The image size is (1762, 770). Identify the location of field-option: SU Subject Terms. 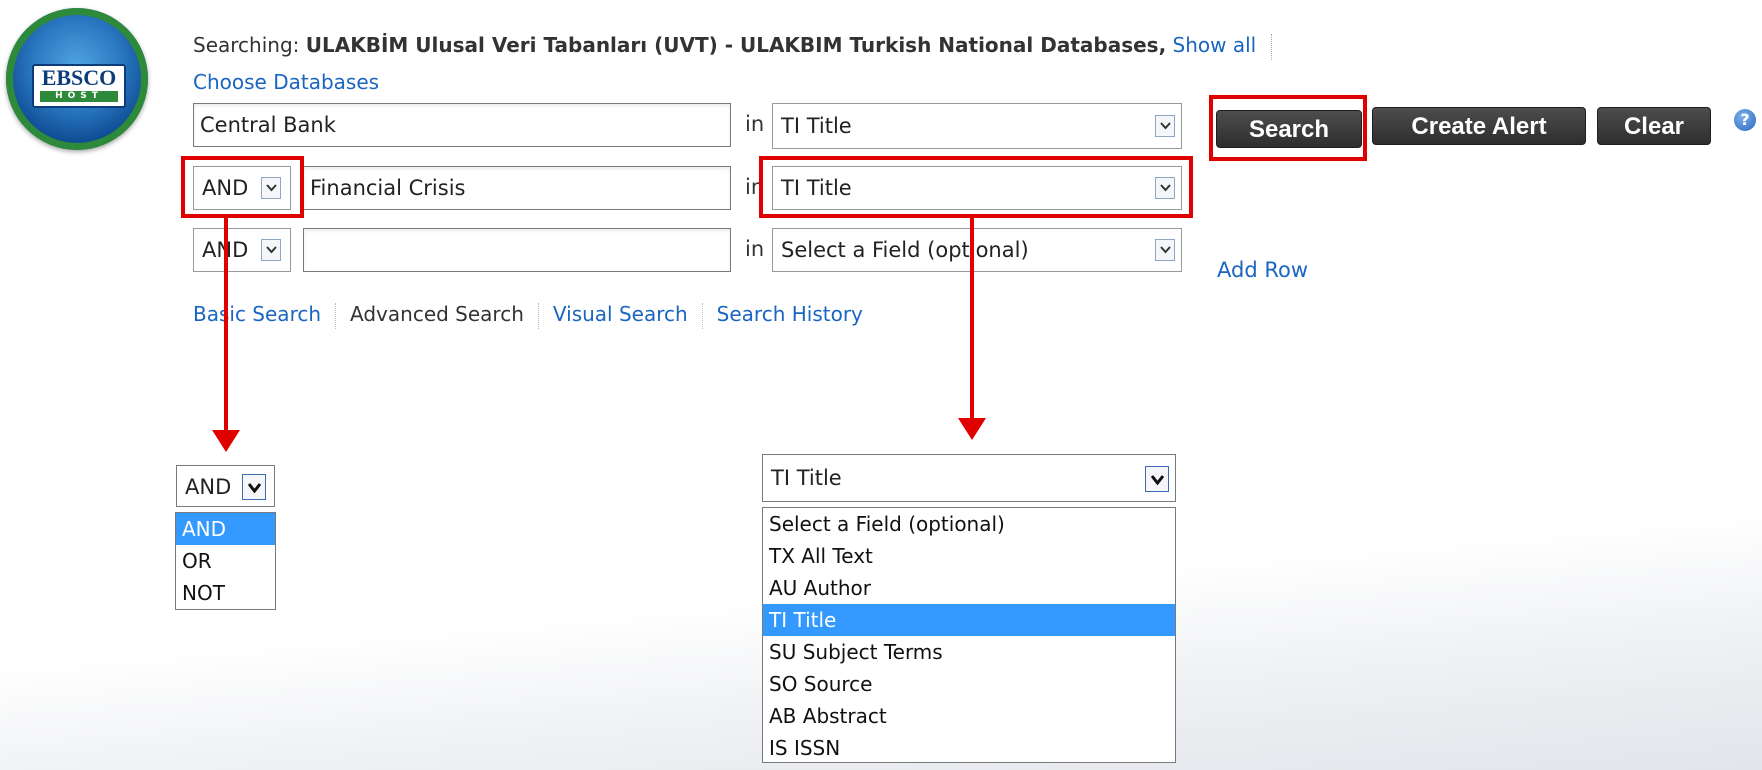
(969, 652).